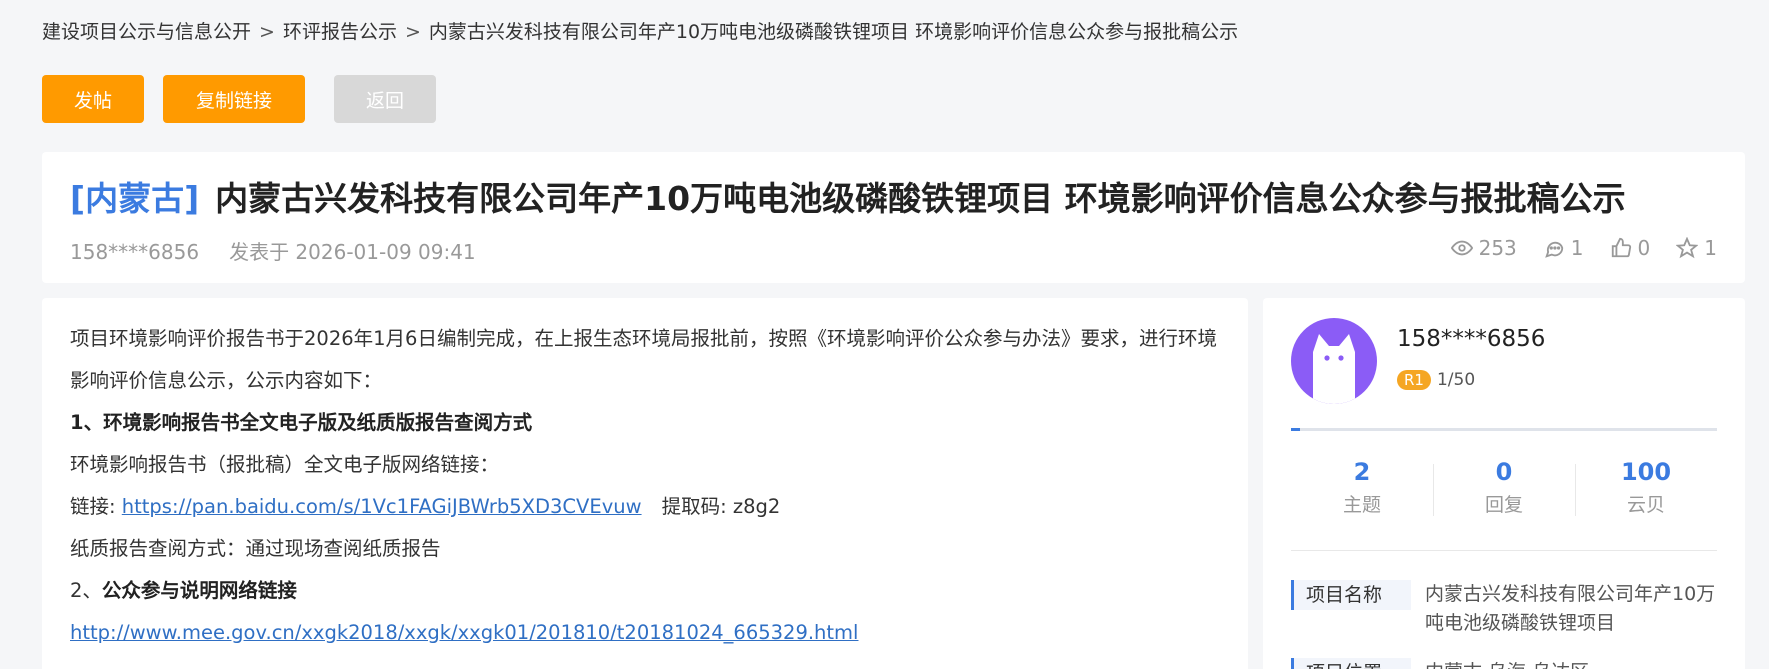 The image size is (1769, 669). I want to click on likes-stat: 0, so click(1630, 248).